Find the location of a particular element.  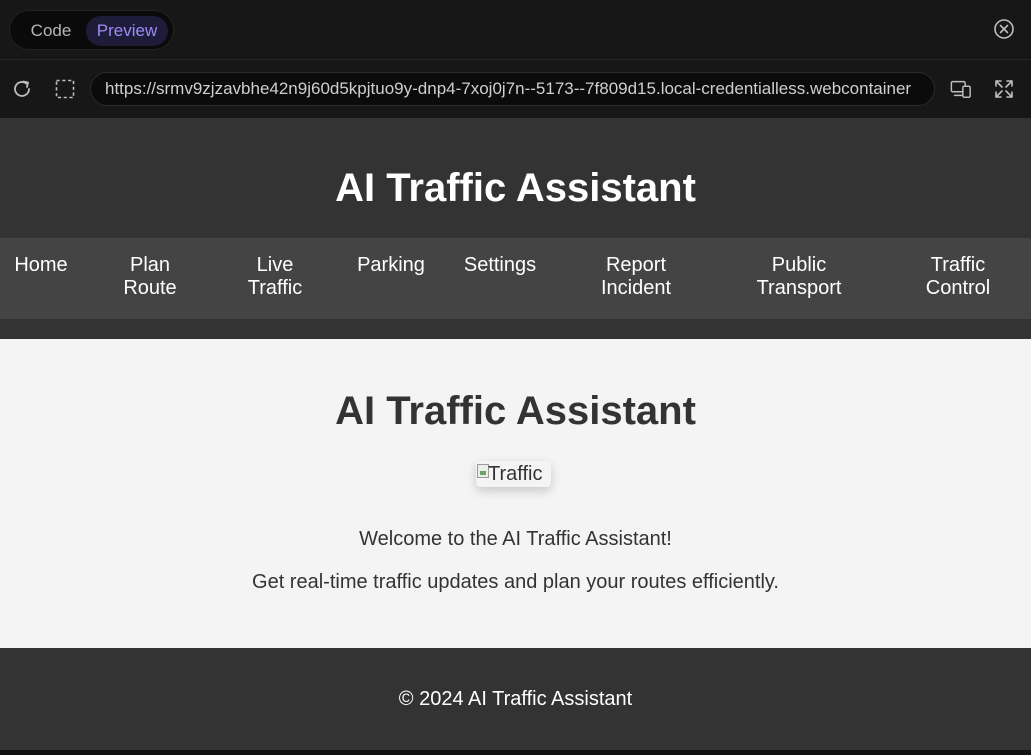

site-footer: © 2024 AI Traffic Assistant is located at coordinates (515, 699).